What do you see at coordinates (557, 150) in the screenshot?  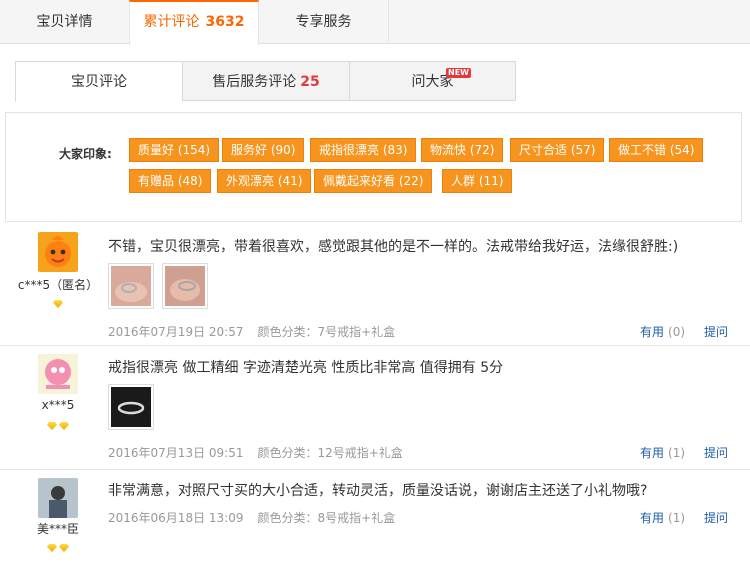 I see `impression-tag: 尺寸合适 (57)` at bounding box center [557, 150].